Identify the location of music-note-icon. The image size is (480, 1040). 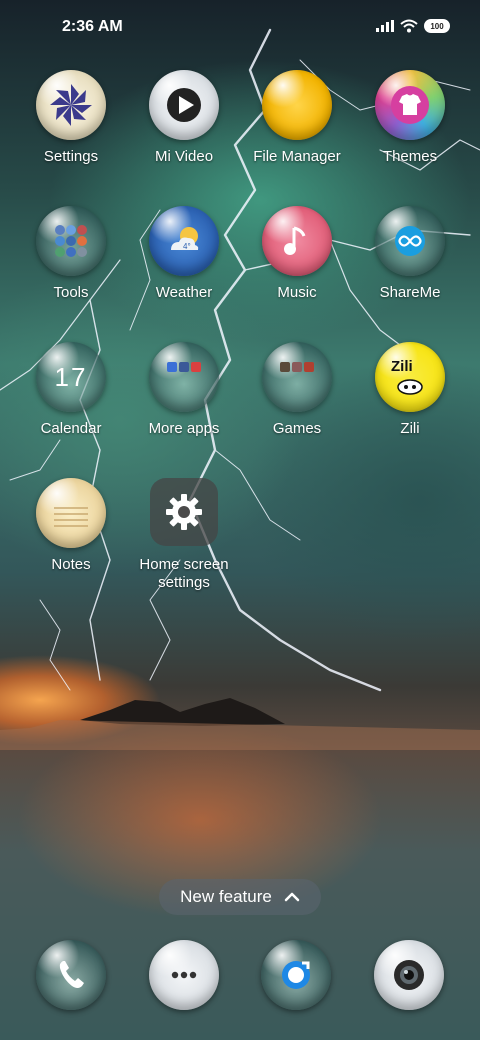
(297, 241).